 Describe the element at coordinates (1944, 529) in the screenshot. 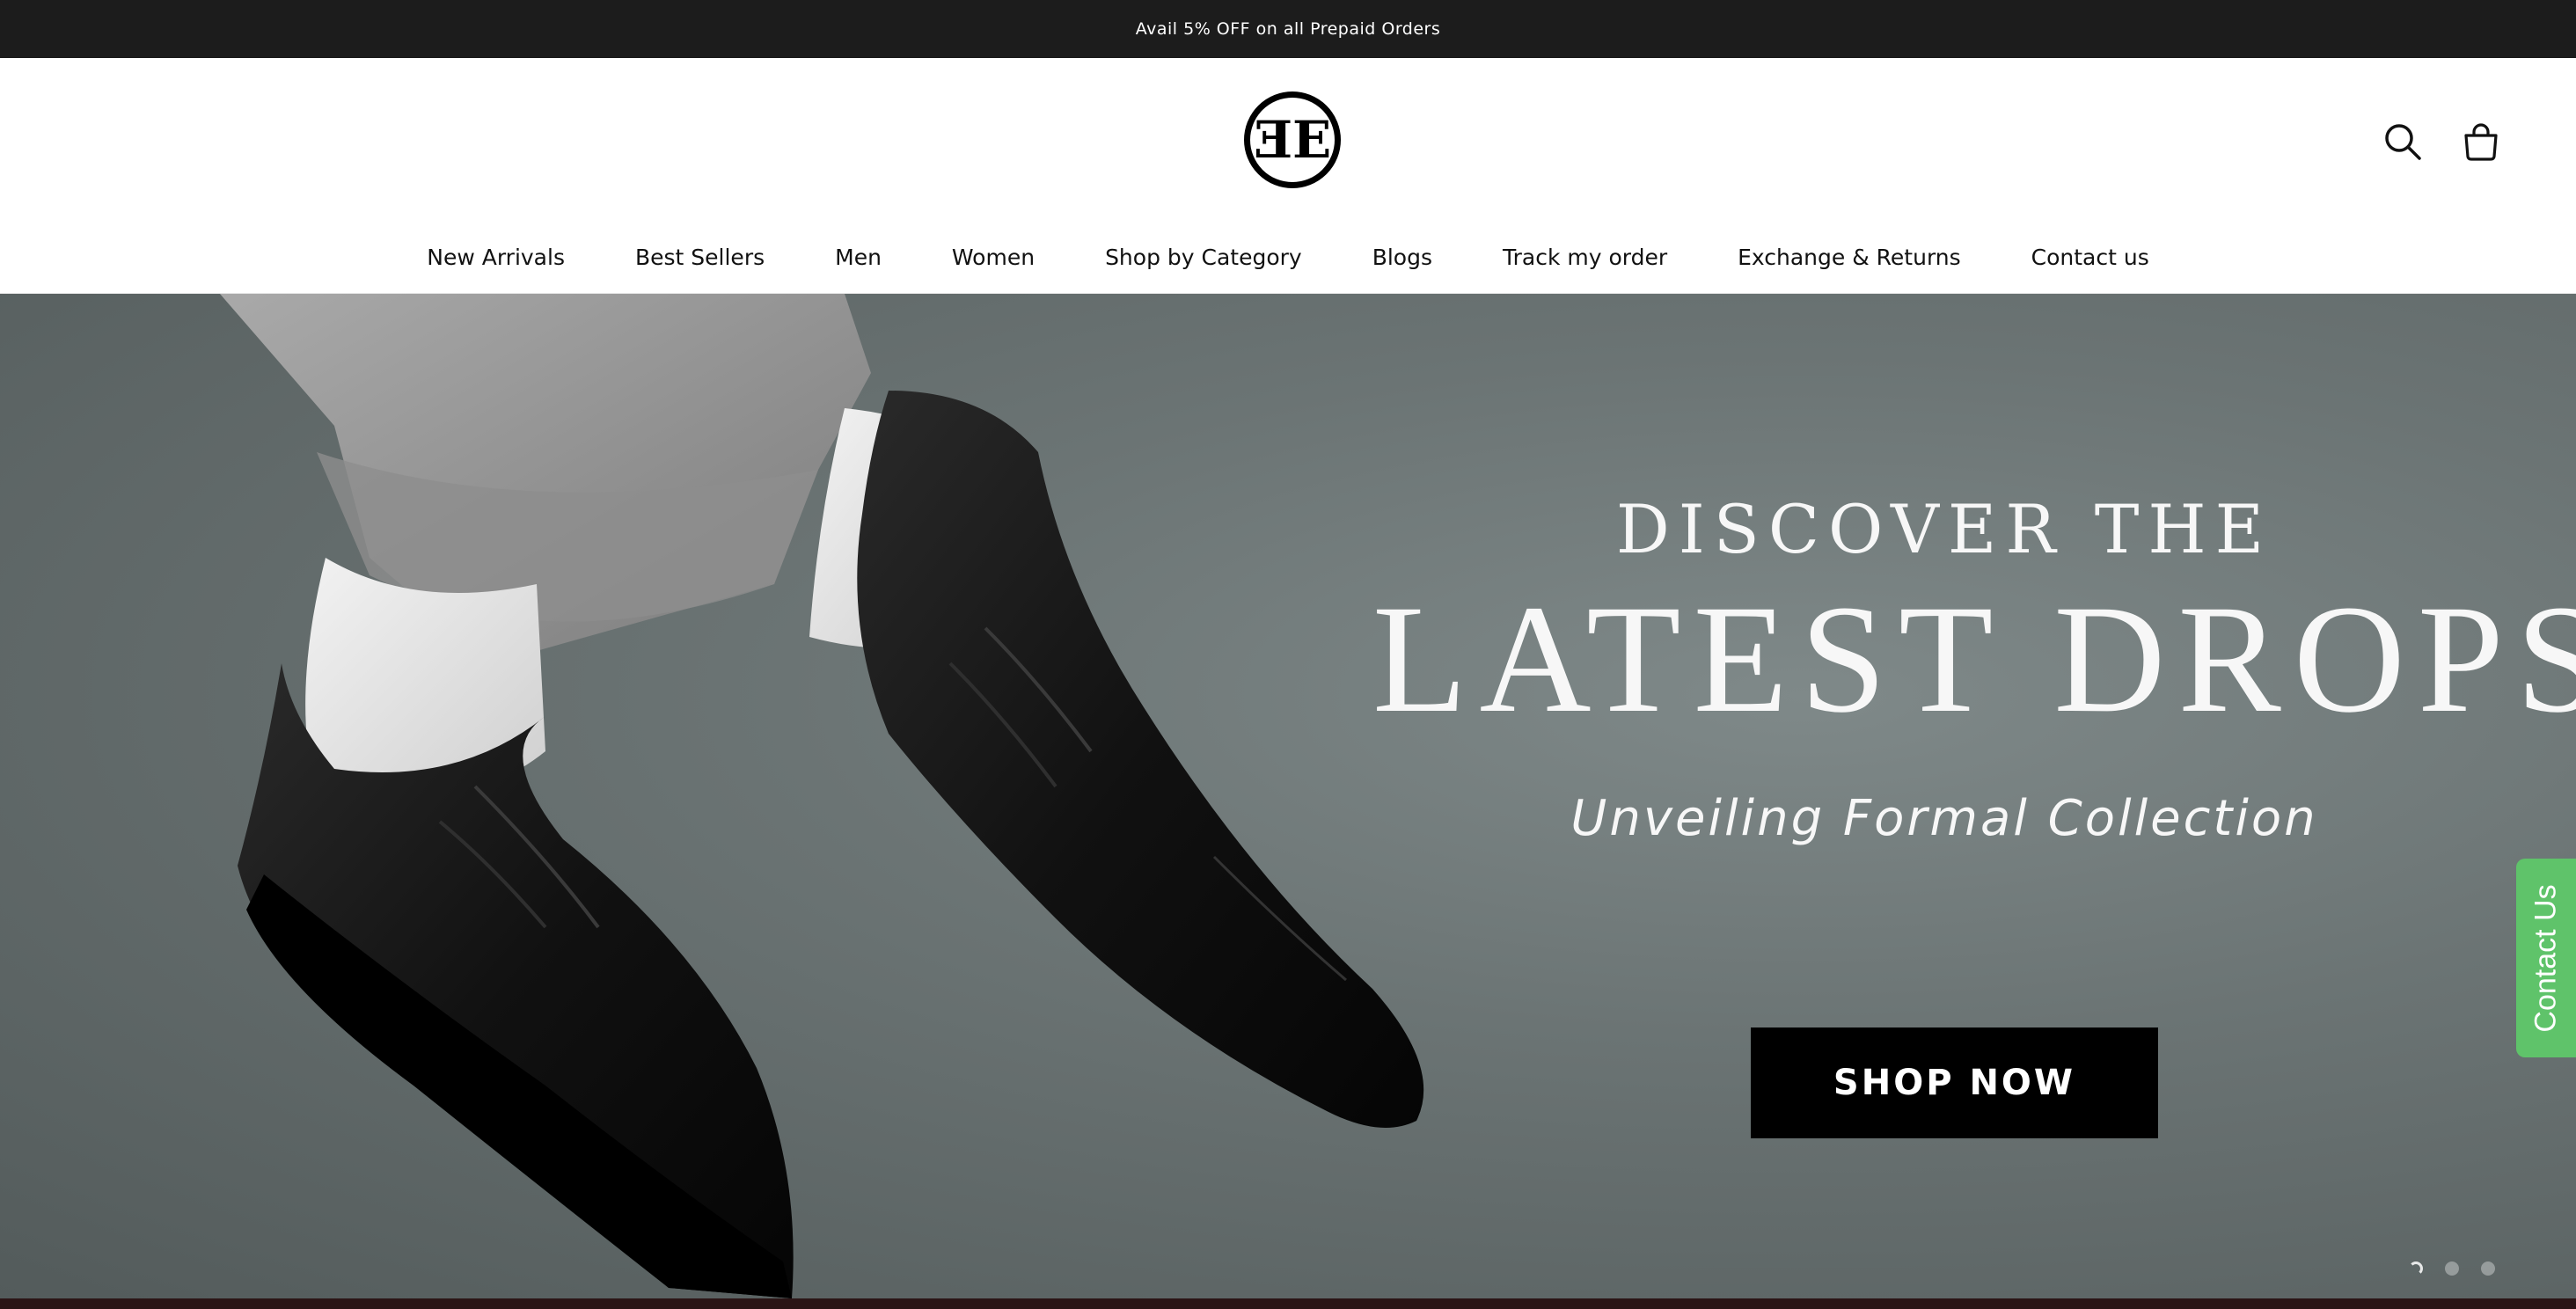

I see `hero-kicker: DISCOVER THE` at that location.